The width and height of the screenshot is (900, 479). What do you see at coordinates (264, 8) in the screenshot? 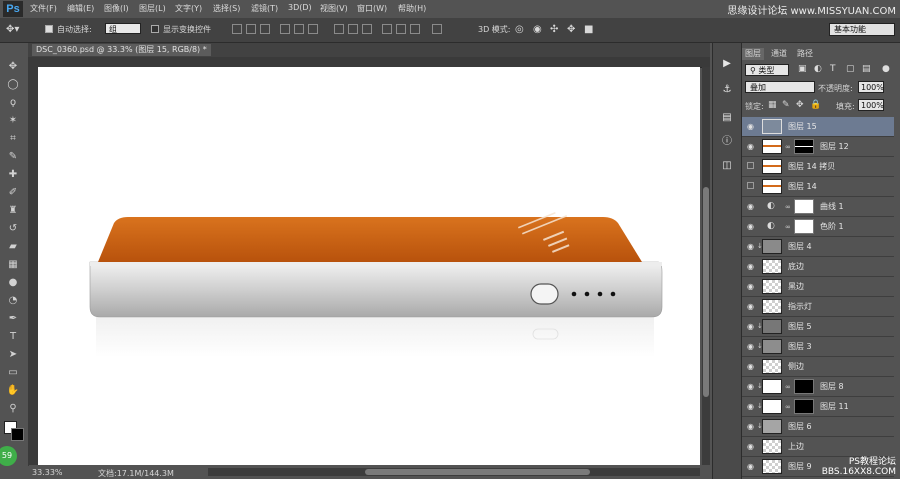
I see `menu-filter: 滤镜(T)` at bounding box center [264, 8].